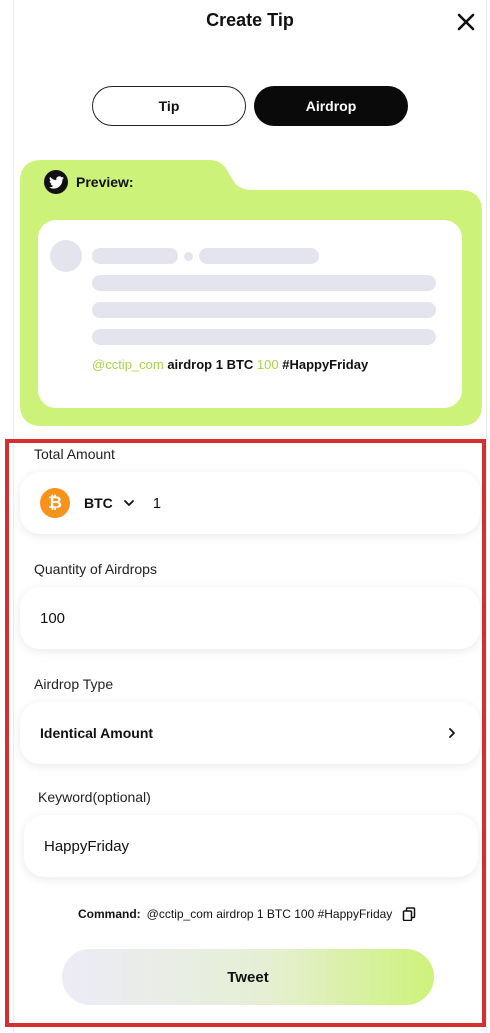  What do you see at coordinates (250, 20) in the screenshot?
I see `page-title: Create Tip` at bounding box center [250, 20].